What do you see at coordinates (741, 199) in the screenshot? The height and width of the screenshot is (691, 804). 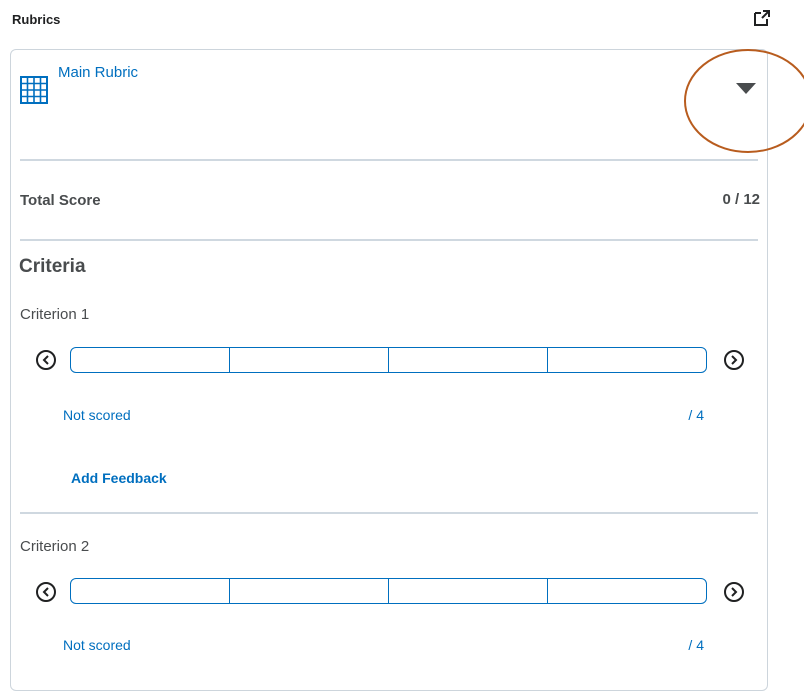 I see `total-score-value: 0 / 12` at bounding box center [741, 199].